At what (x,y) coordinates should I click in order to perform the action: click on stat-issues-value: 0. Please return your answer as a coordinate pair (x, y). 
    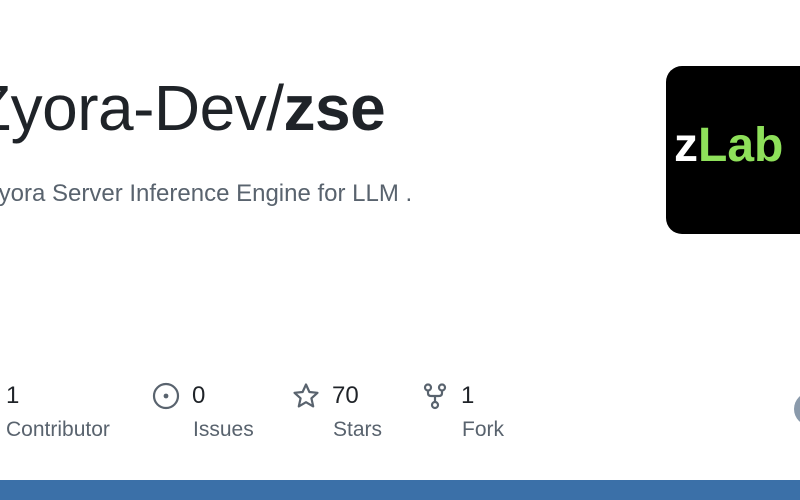
    Looking at the image, I should click on (199, 395).